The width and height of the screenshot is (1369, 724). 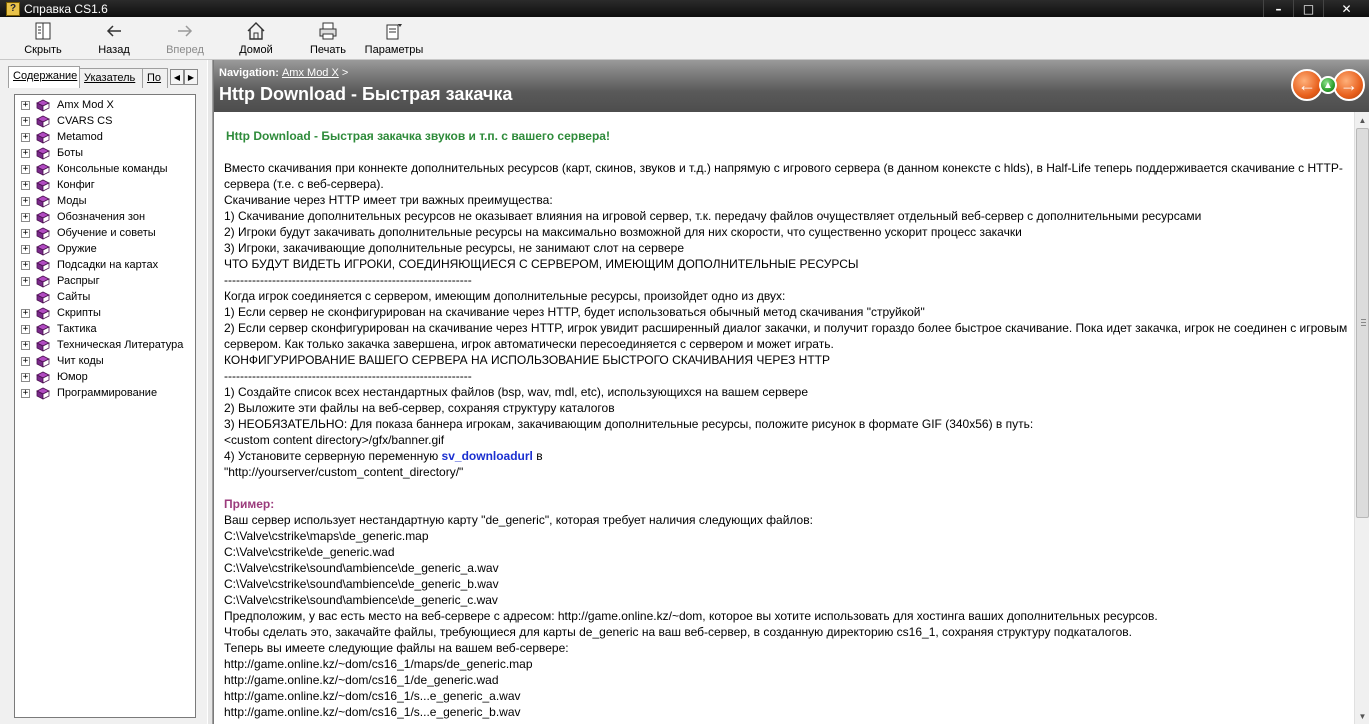 What do you see at coordinates (105, 313) in the screenshot?
I see `tree-item: + Скрипты` at bounding box center [105, 313].